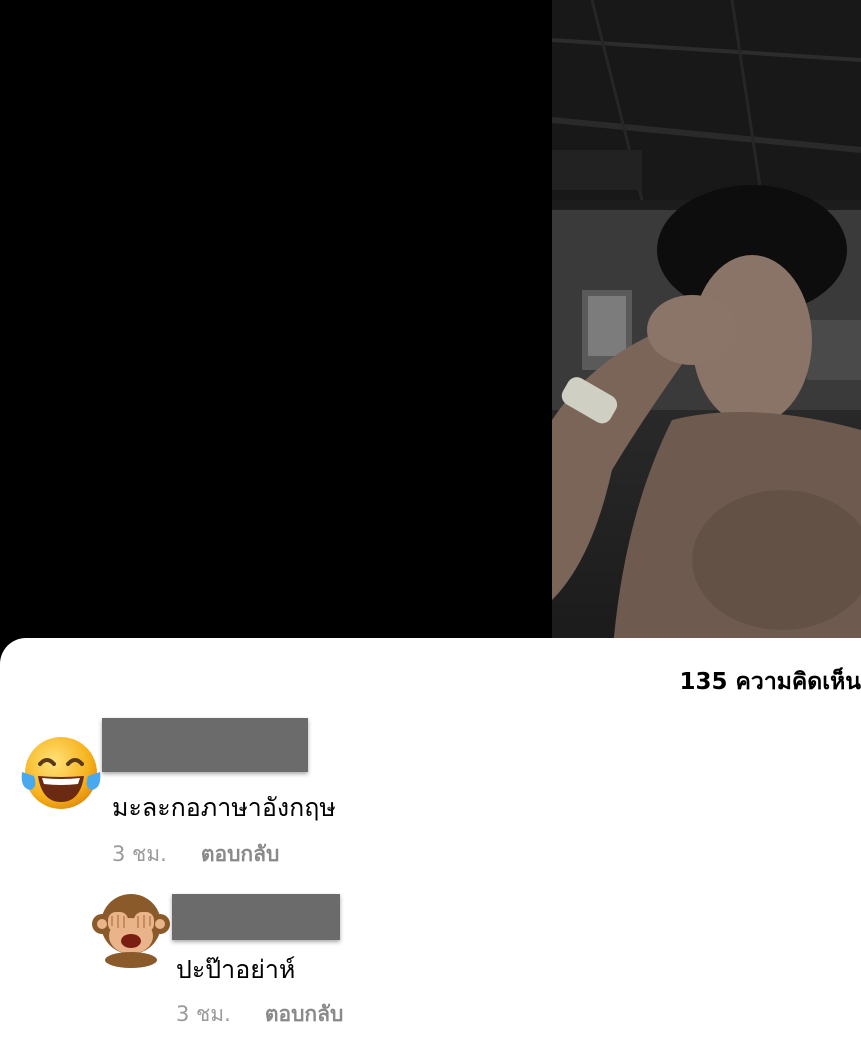 The height and width of the screenshot is (1050, 861). I want to click on comment-item: มะละกอภาษาอังกฤษ 3 ชม. ตอบกลับ, so click(430, 793).